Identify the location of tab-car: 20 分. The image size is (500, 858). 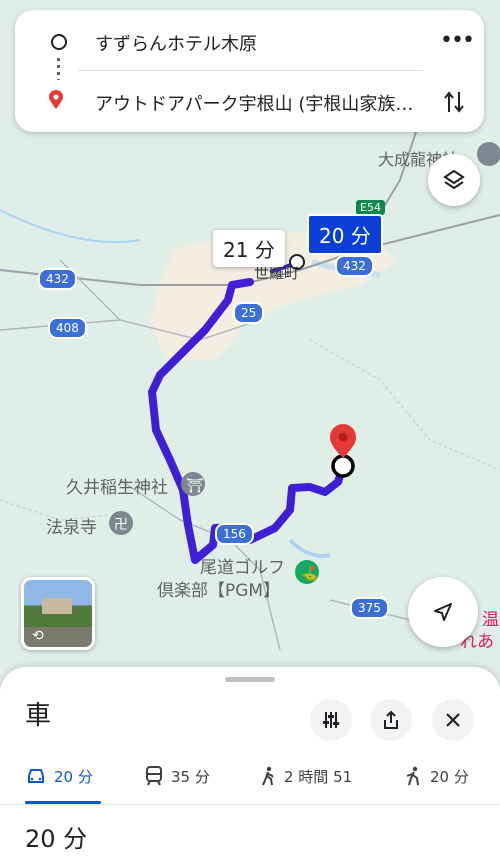
(59, 776).